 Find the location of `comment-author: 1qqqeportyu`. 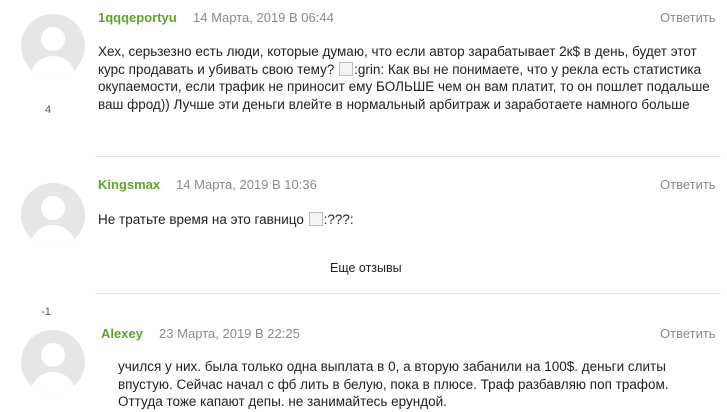

comment-author: 1qqqeportyu is located at coordinates (137, 17).